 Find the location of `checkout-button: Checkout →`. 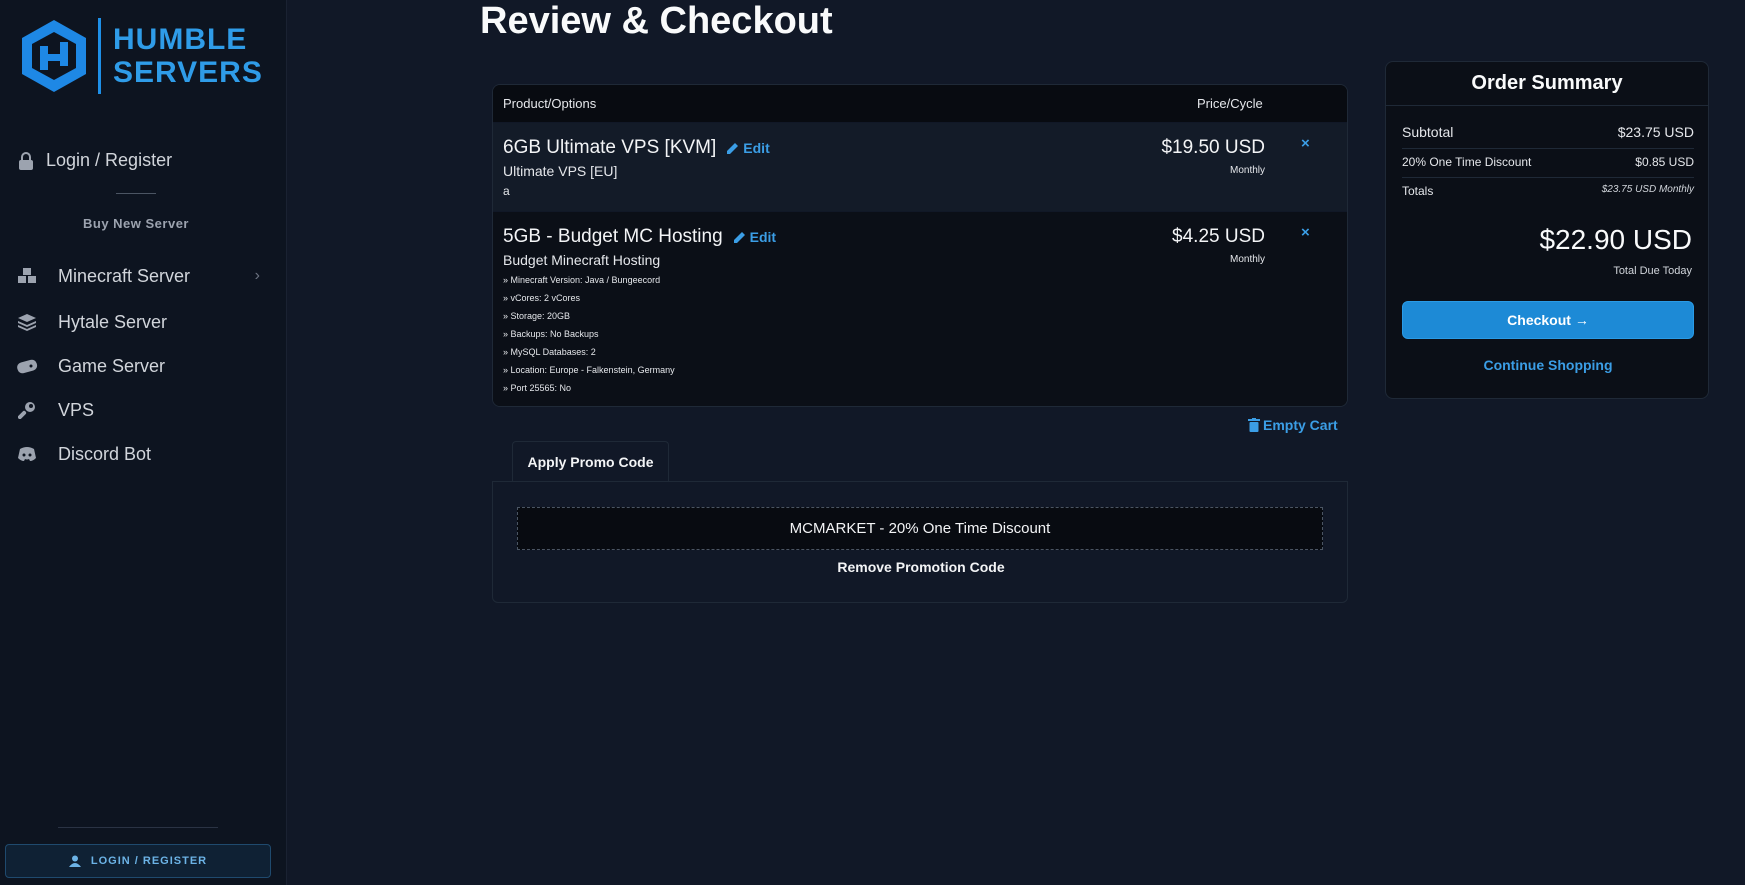

checkout-button: Checkout → is located at coordinates (1548, 320).